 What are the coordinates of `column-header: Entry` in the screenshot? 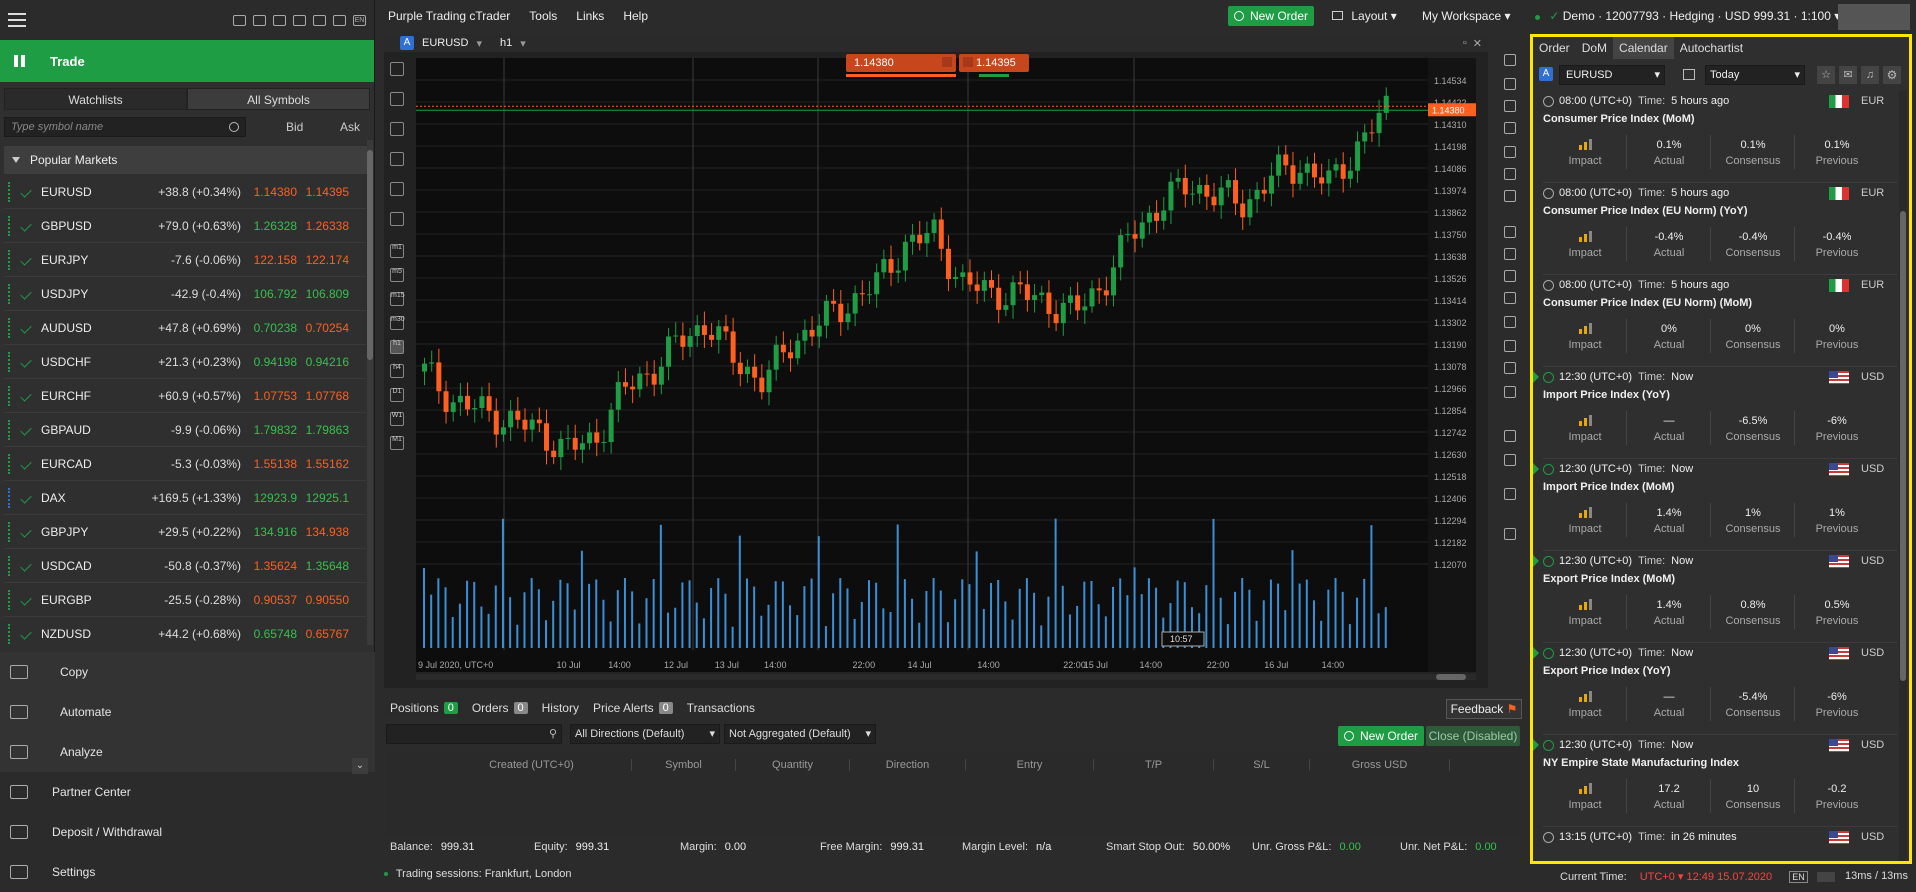 It's located at (1030, 765).